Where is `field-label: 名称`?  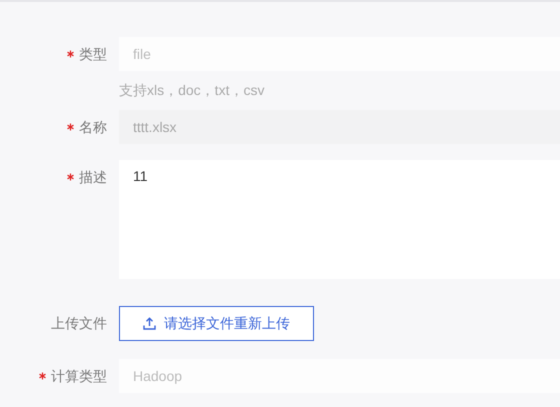
field-label: 名称 is located at coordinates (93, 127).